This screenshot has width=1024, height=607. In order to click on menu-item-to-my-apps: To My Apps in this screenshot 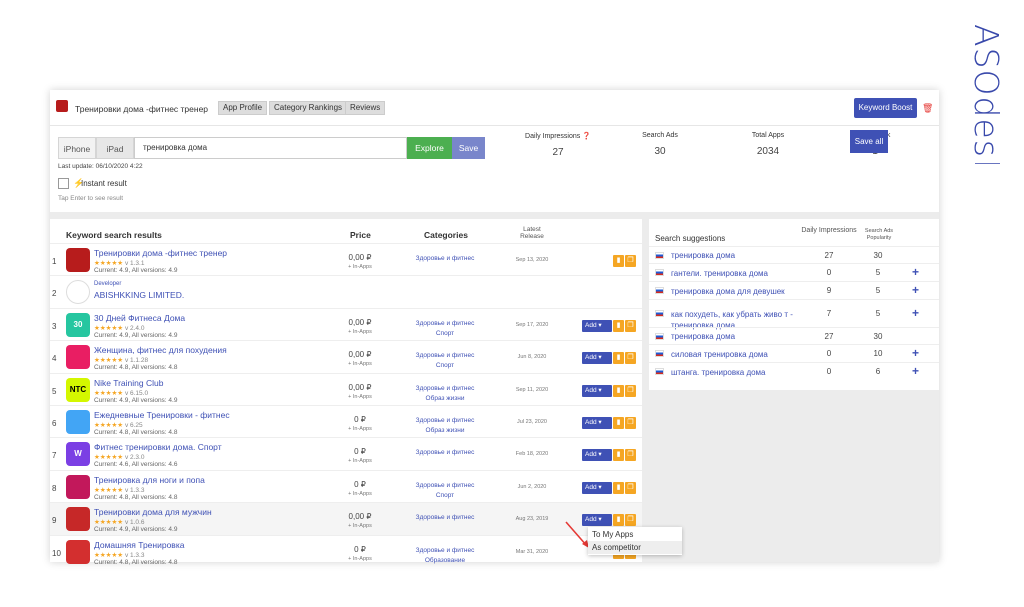, I will do `click(612, 534)`.